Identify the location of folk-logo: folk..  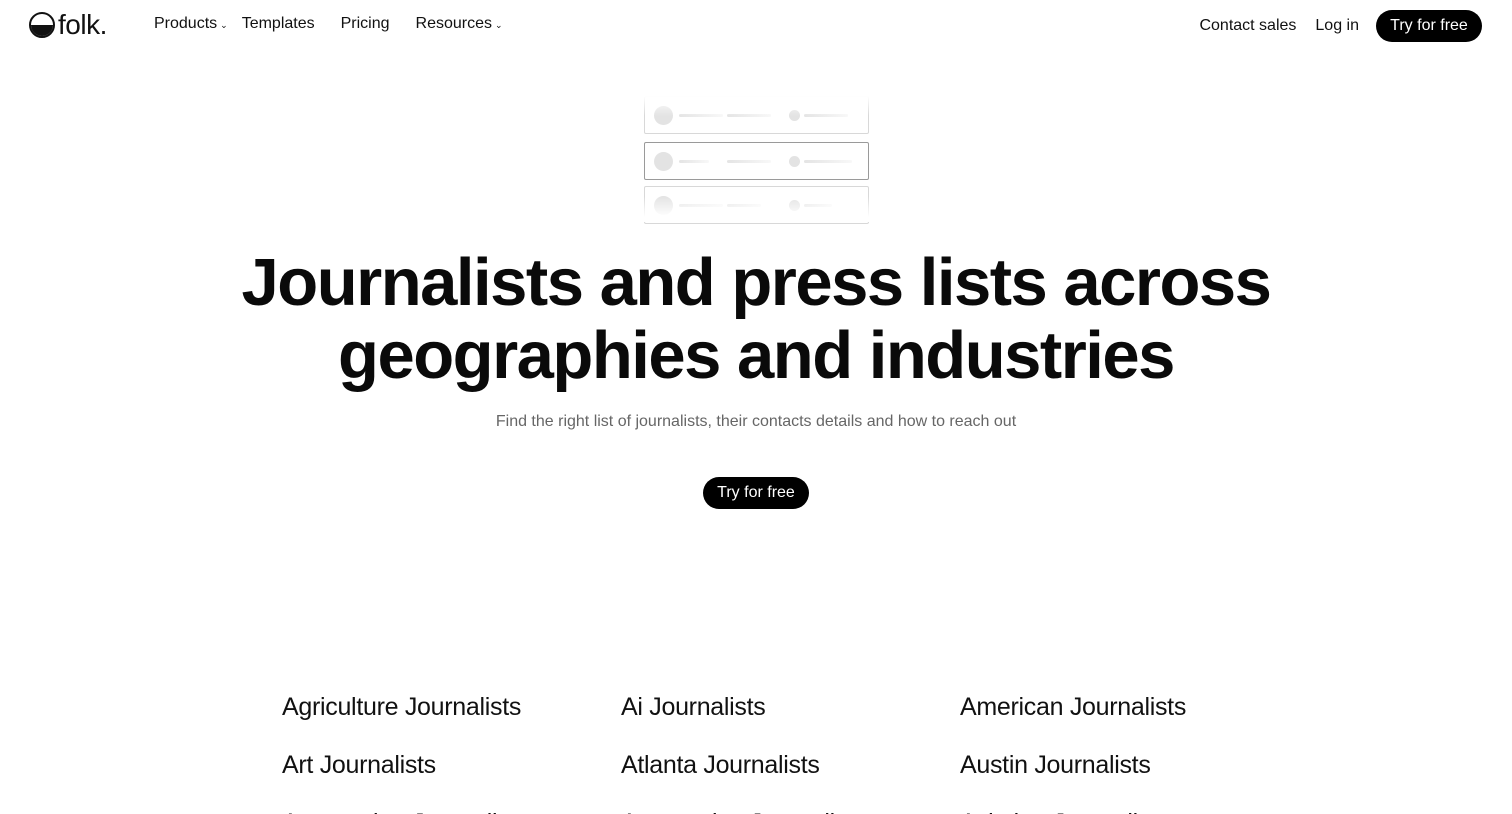
(68, 25).